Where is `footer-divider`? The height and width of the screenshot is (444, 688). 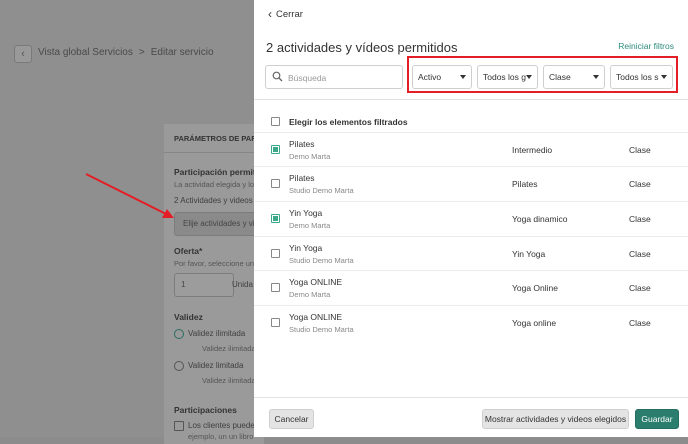 footer-divider is located at coordinates (471, 397).